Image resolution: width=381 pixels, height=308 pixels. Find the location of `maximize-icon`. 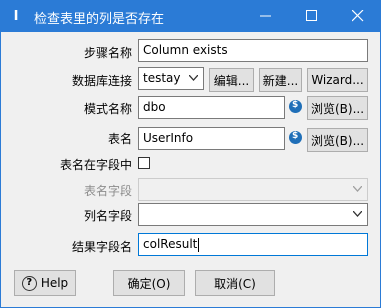

maximize-icon is located at coordinates (311, 15).